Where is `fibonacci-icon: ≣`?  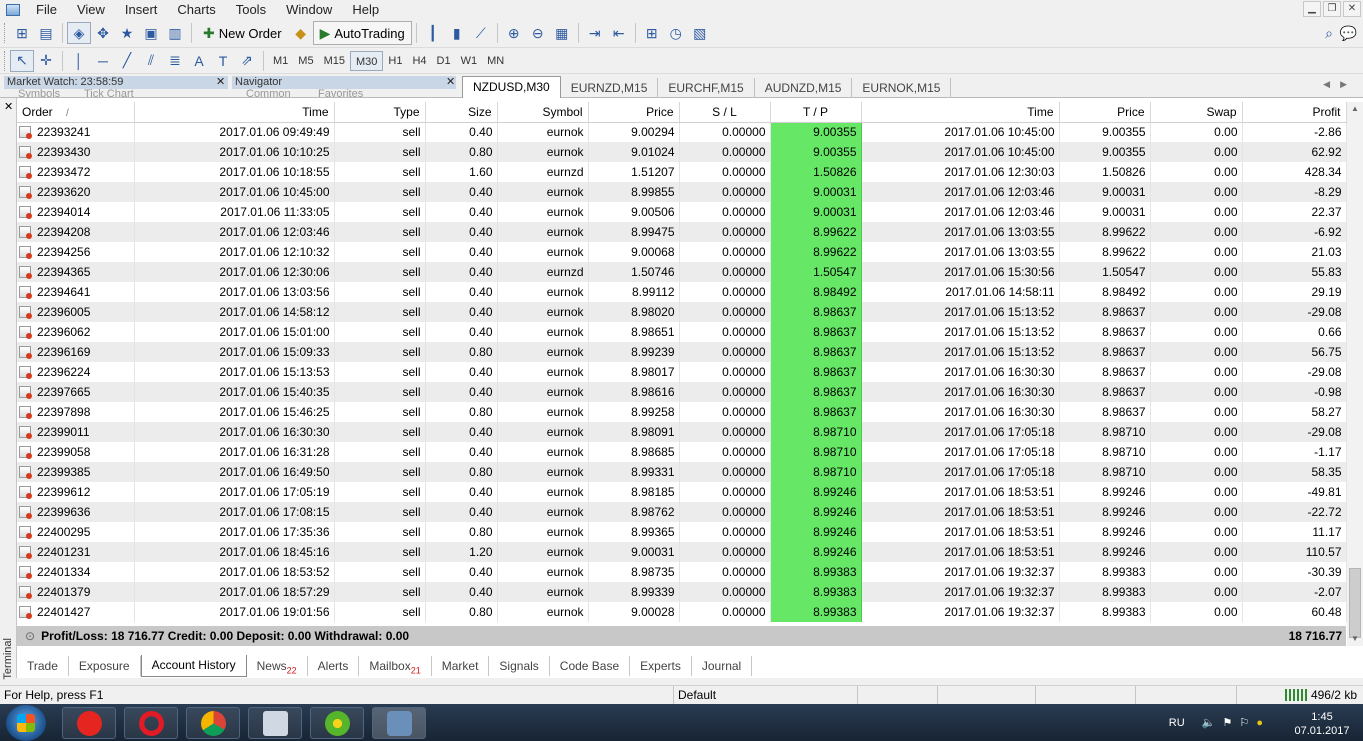 fibonacci-icon: ≣ is located at coordinates (175, 61).